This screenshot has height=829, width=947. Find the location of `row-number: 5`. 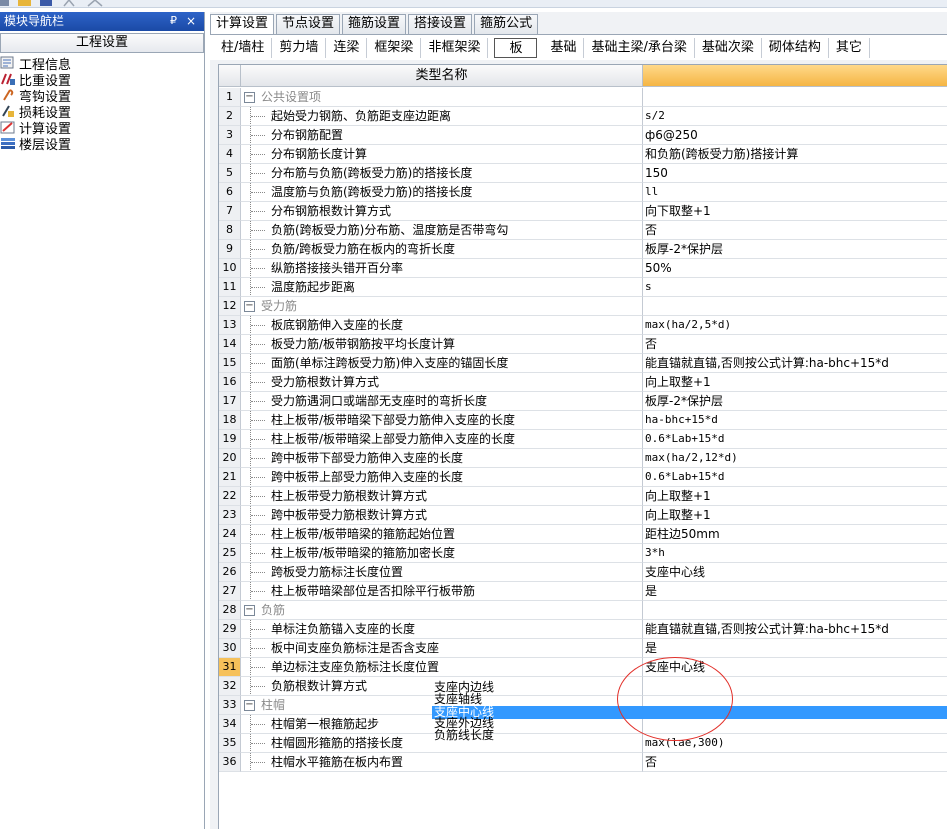

row-number: 5 is located at coordinates (230, 173).